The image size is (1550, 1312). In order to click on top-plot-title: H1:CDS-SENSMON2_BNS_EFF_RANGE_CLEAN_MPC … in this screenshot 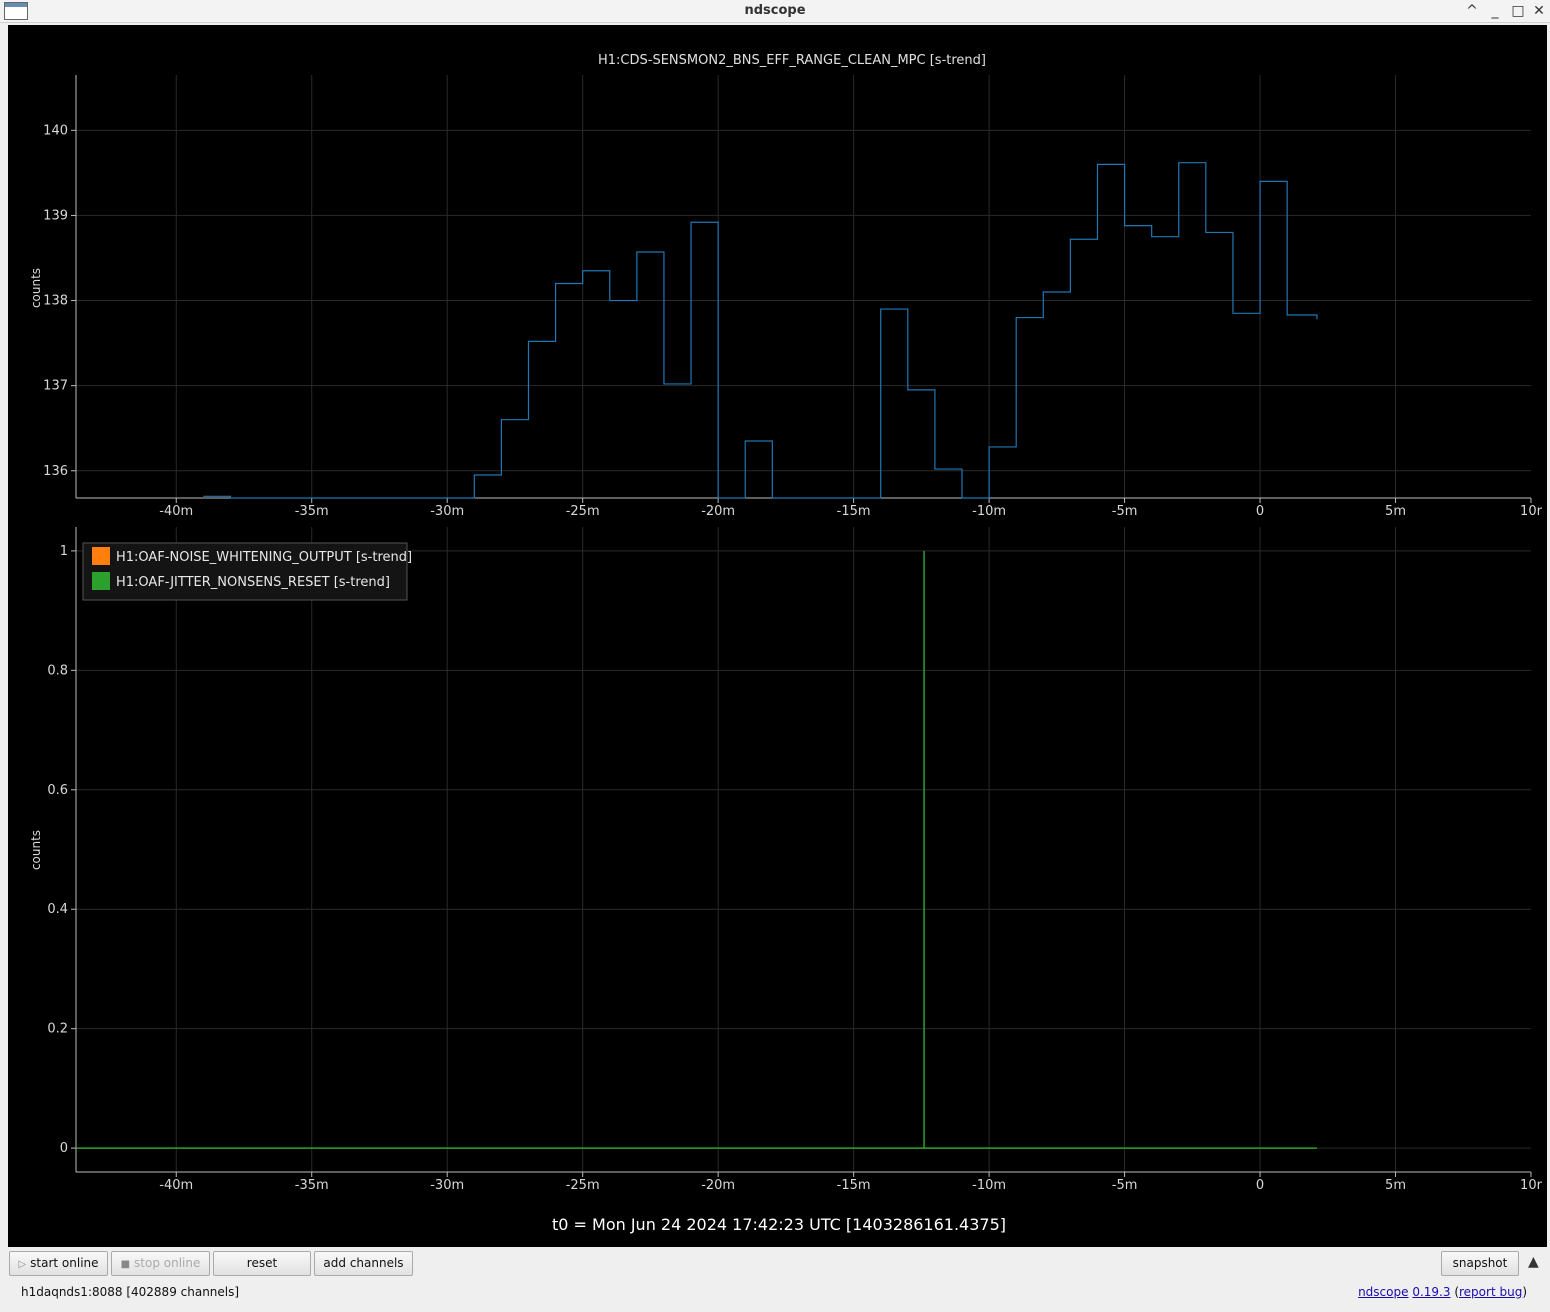, I will do `click(792, 60)`.